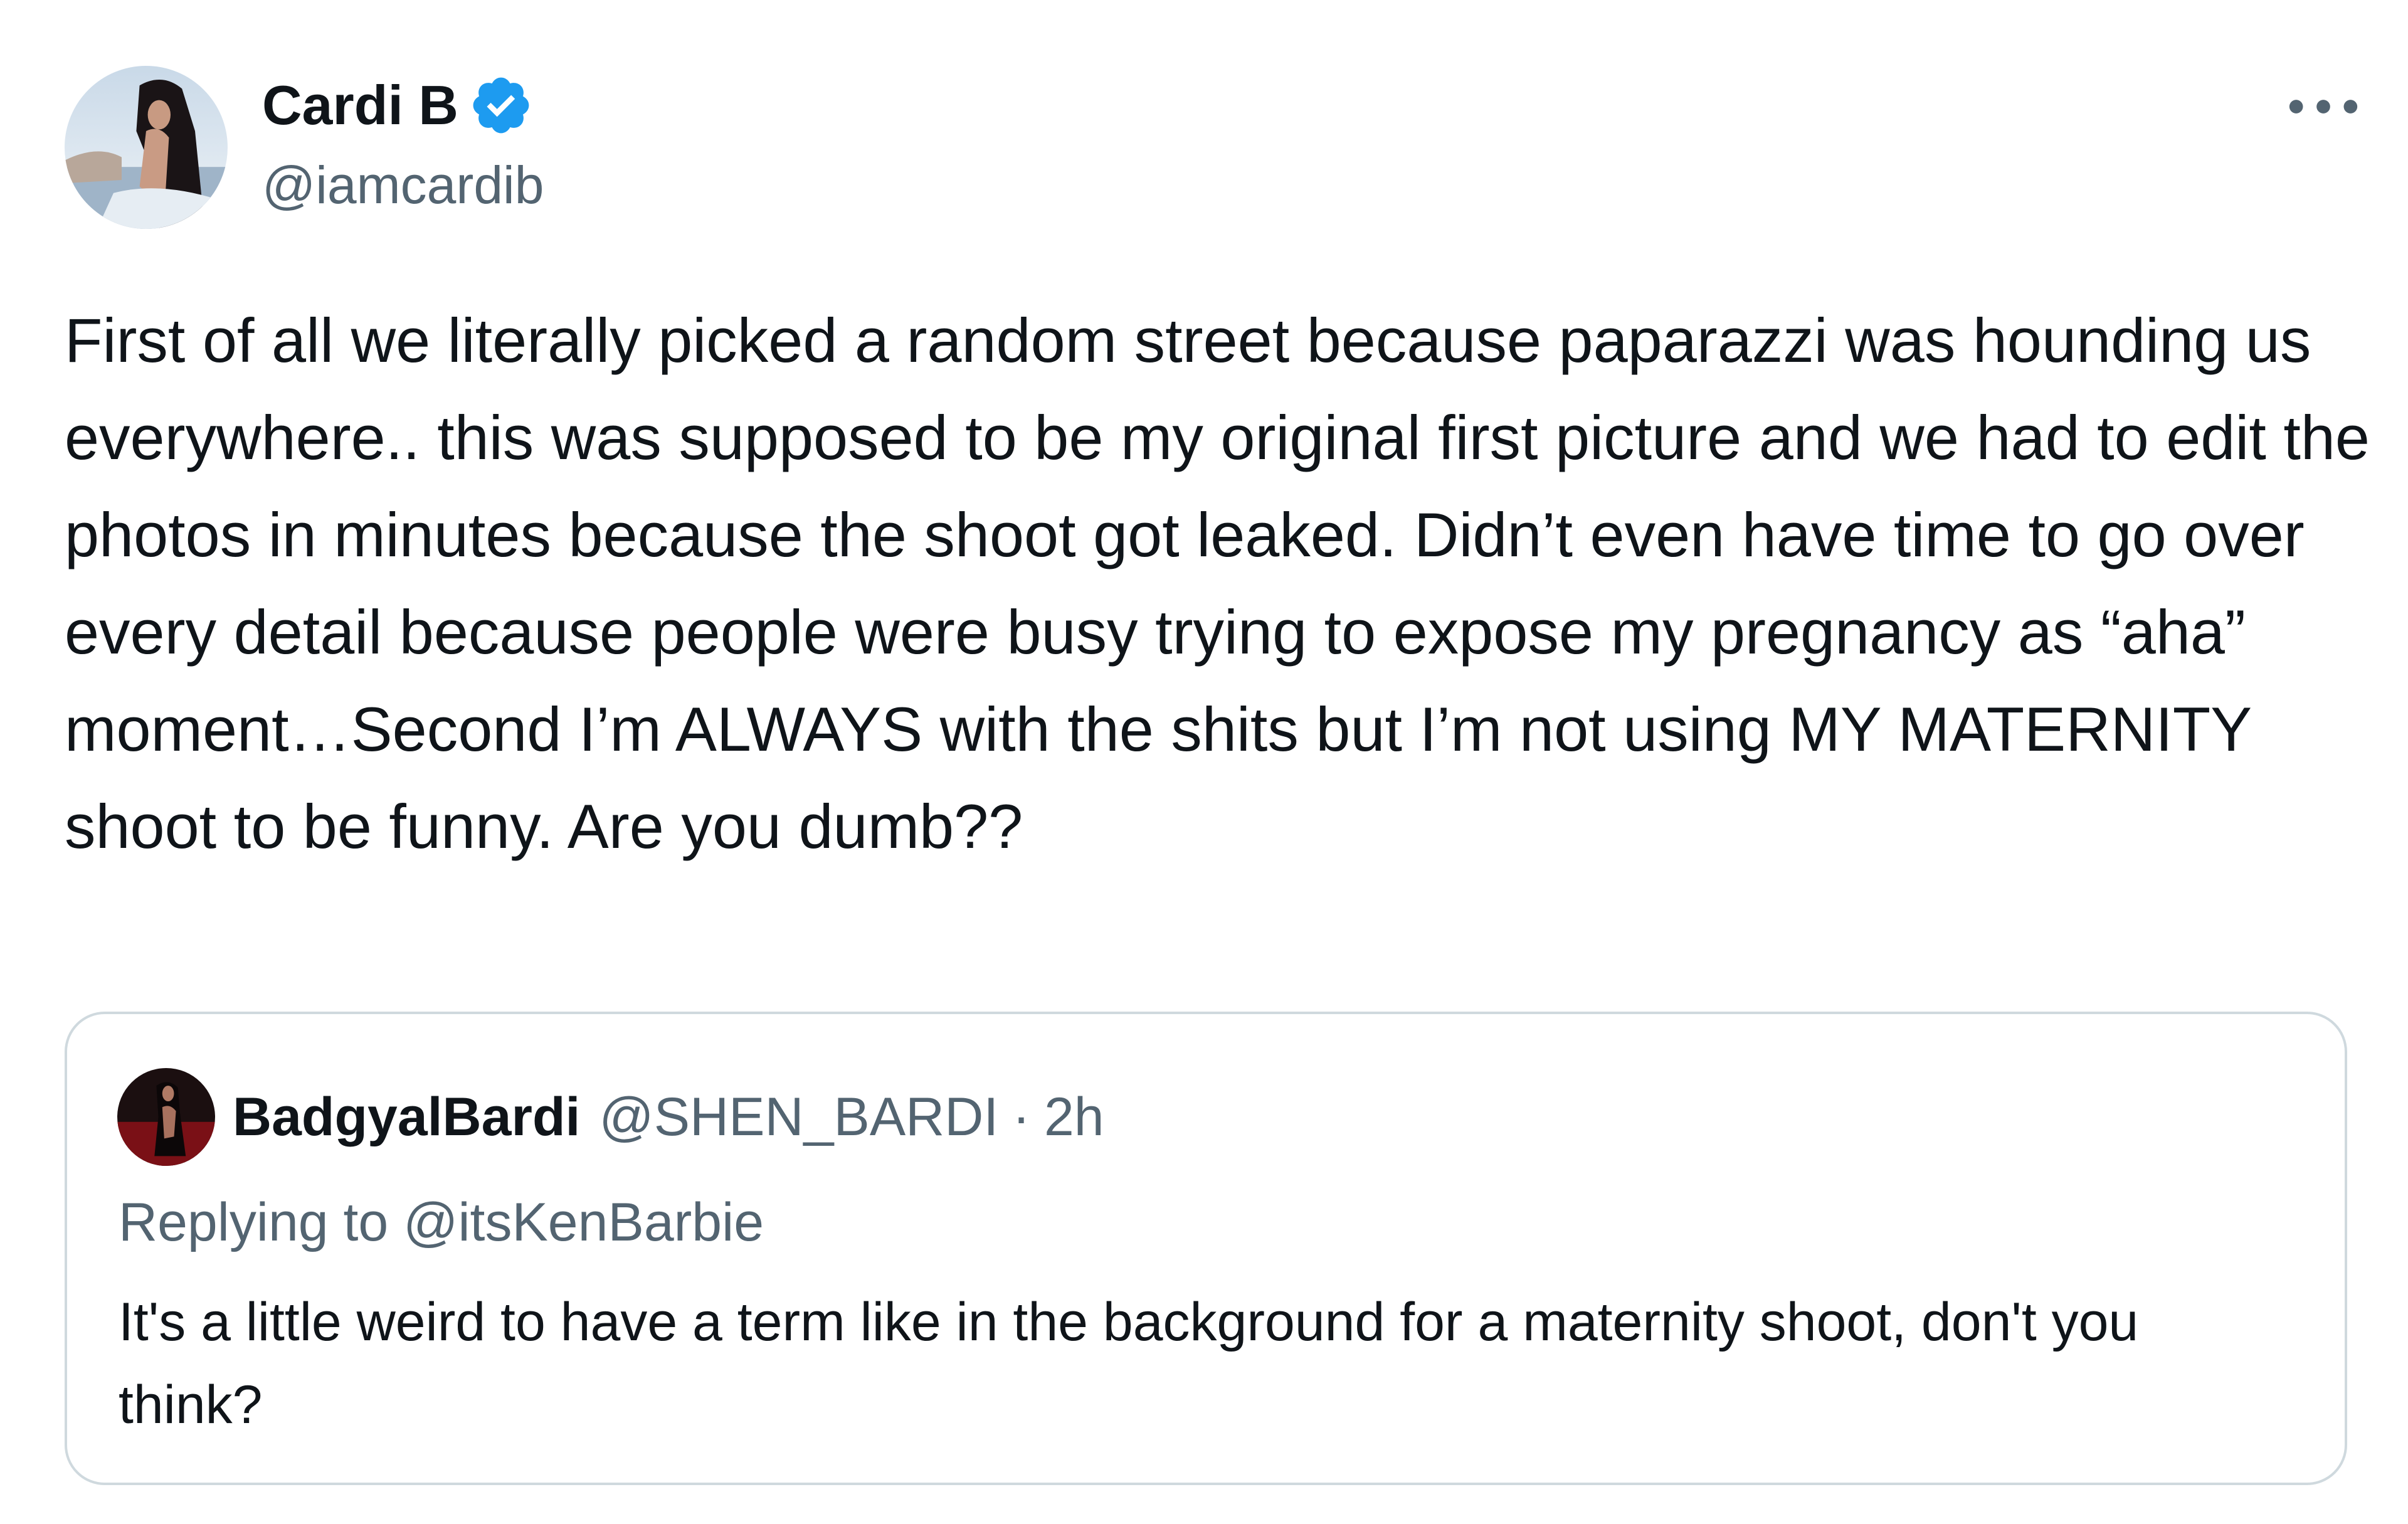 Image resolution: width=2408 pixels, height=1524 pixels. I want to click on author-name-row: Cardi B, so click(398, 105).